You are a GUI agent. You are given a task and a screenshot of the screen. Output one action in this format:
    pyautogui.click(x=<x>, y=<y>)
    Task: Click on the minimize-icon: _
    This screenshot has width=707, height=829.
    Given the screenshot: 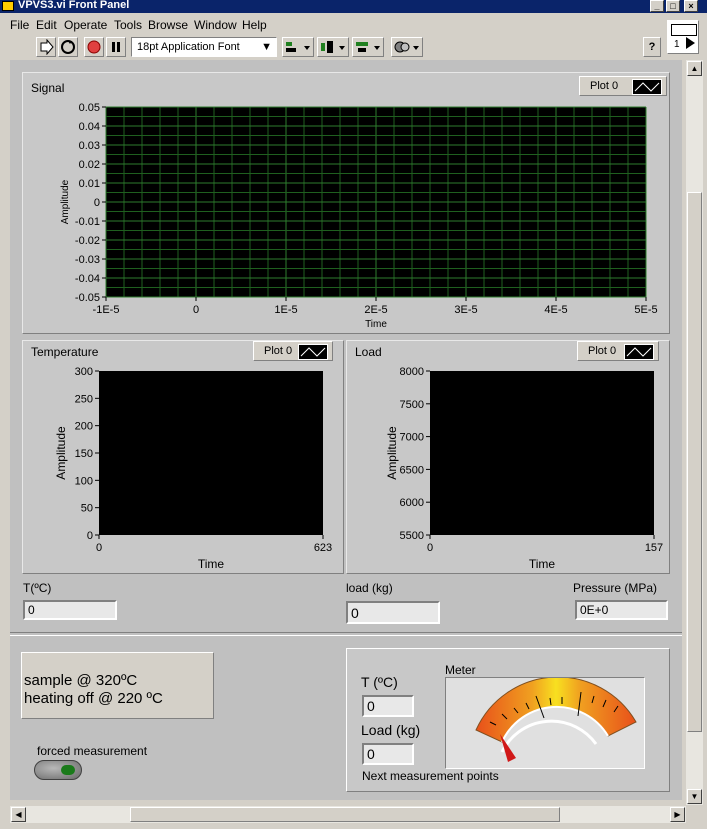 What is the action you would take?
    pyautogui.click(x=657, y=6)
    